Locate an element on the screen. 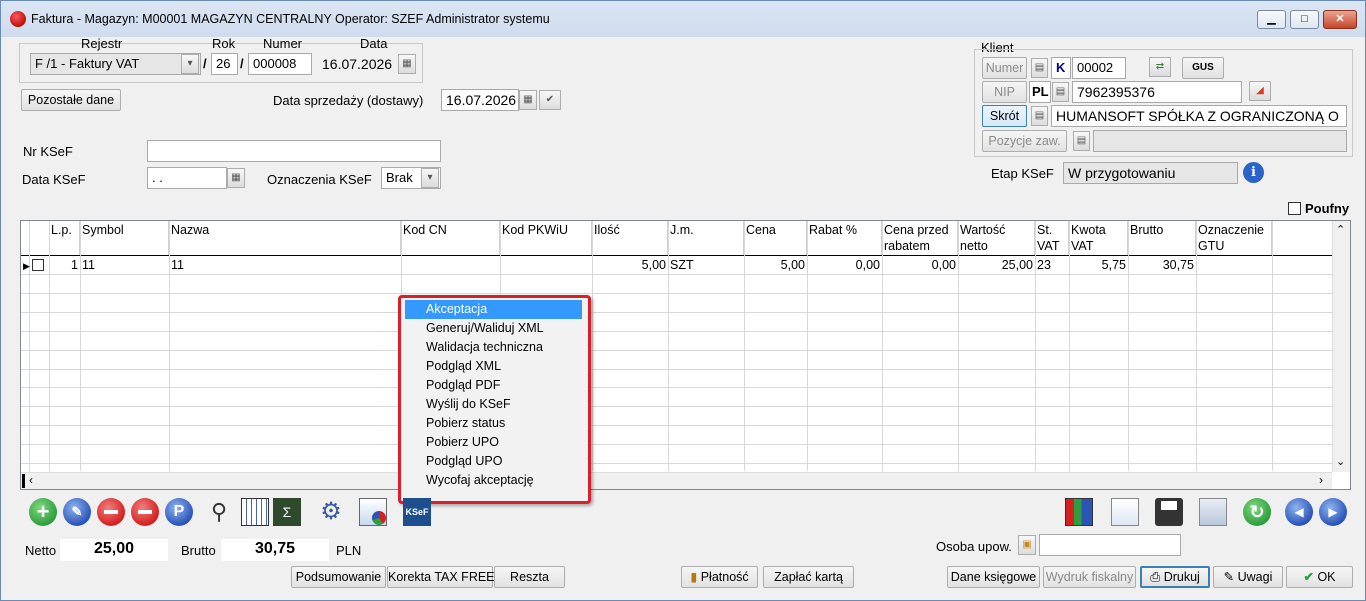 Image resolution: width=1366 pixels, height=601 pixels. cell-nazwa: 11 is located at coordinates (285, 265).